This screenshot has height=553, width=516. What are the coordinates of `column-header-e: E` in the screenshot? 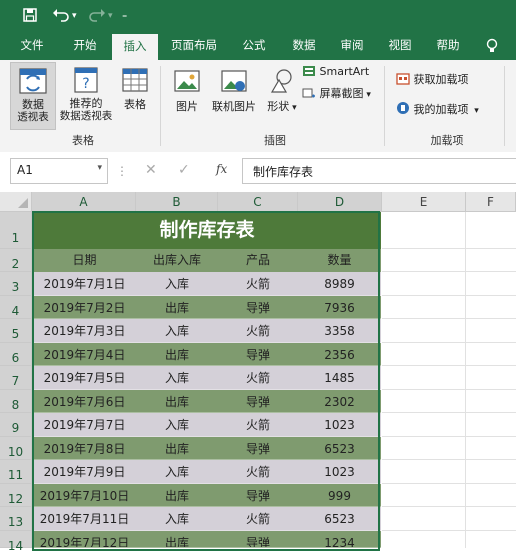 It's located at (424, 202).